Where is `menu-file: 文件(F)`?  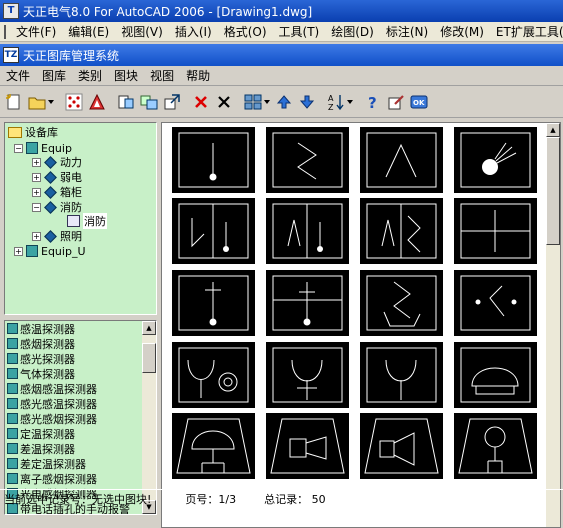
menu-file: 文件(F) is located at coordinates (36, 31).